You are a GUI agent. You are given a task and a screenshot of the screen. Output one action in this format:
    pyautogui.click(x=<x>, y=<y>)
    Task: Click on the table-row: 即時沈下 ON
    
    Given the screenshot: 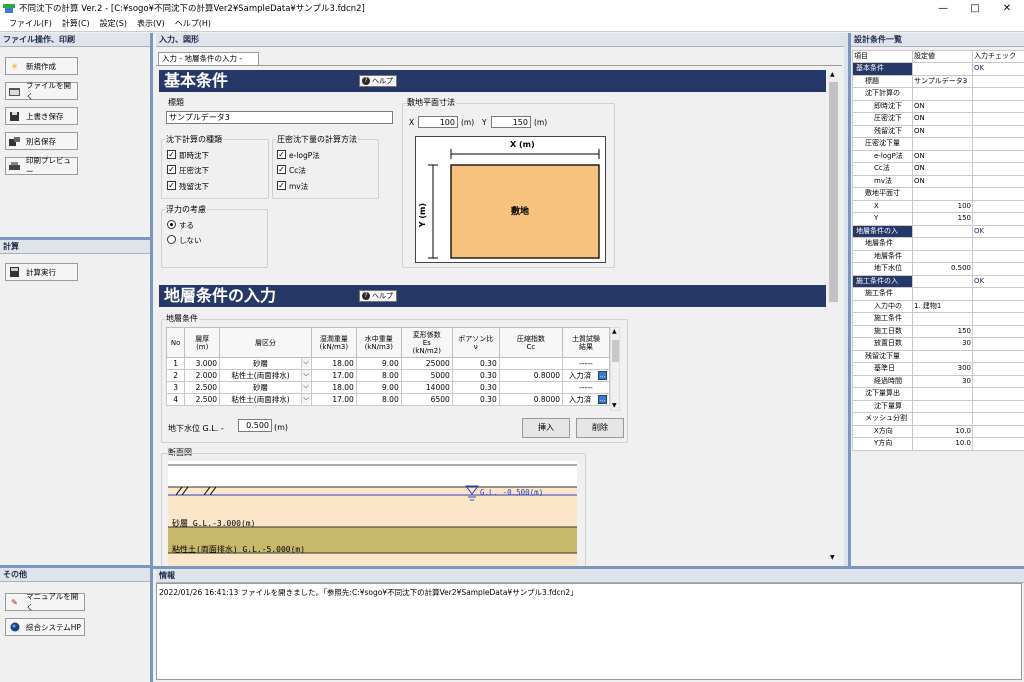 What is the action you would take?
    pyautogui.click(x=938, y=106)
    